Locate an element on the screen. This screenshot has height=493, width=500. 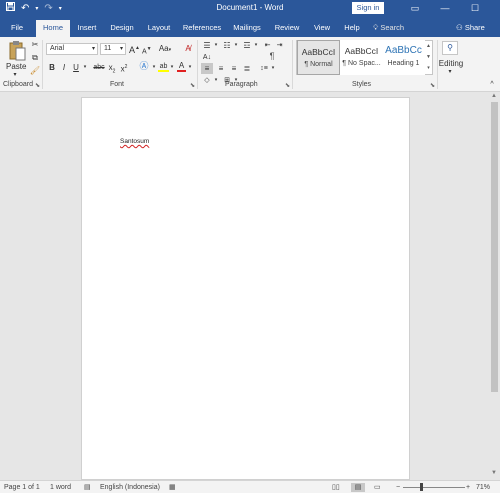
font-size-combo: 11 ▾ is located at coordinates (113, 49).